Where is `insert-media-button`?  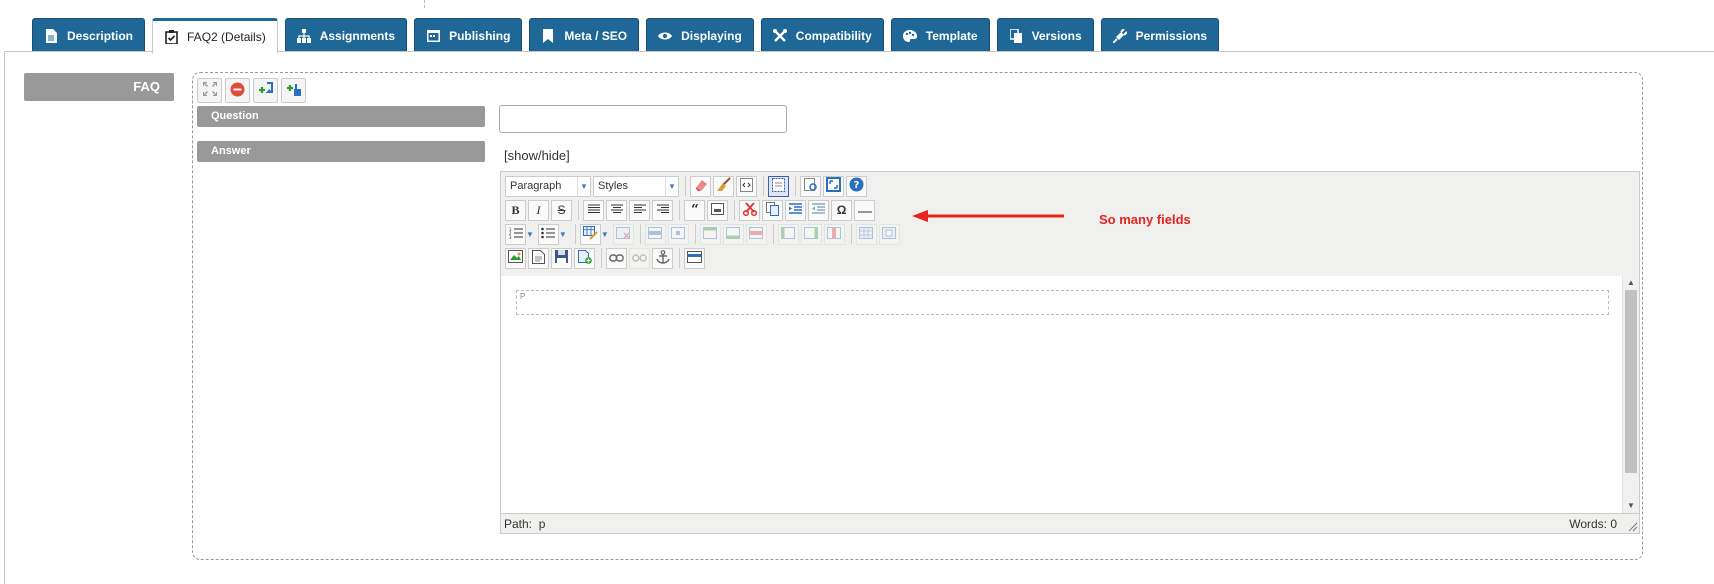
insert-media-button is located at coordinates (561, 258).